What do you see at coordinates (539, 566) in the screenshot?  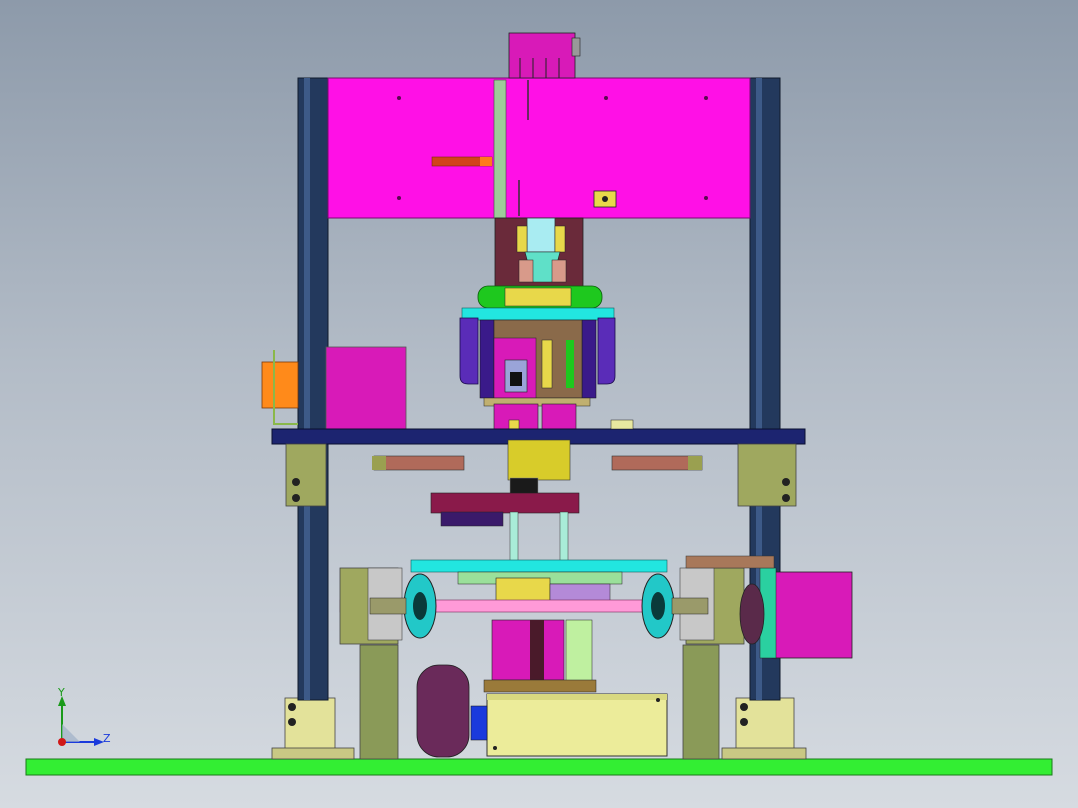 I see `lower-cyan-platform` at bounding box center [539, 566].